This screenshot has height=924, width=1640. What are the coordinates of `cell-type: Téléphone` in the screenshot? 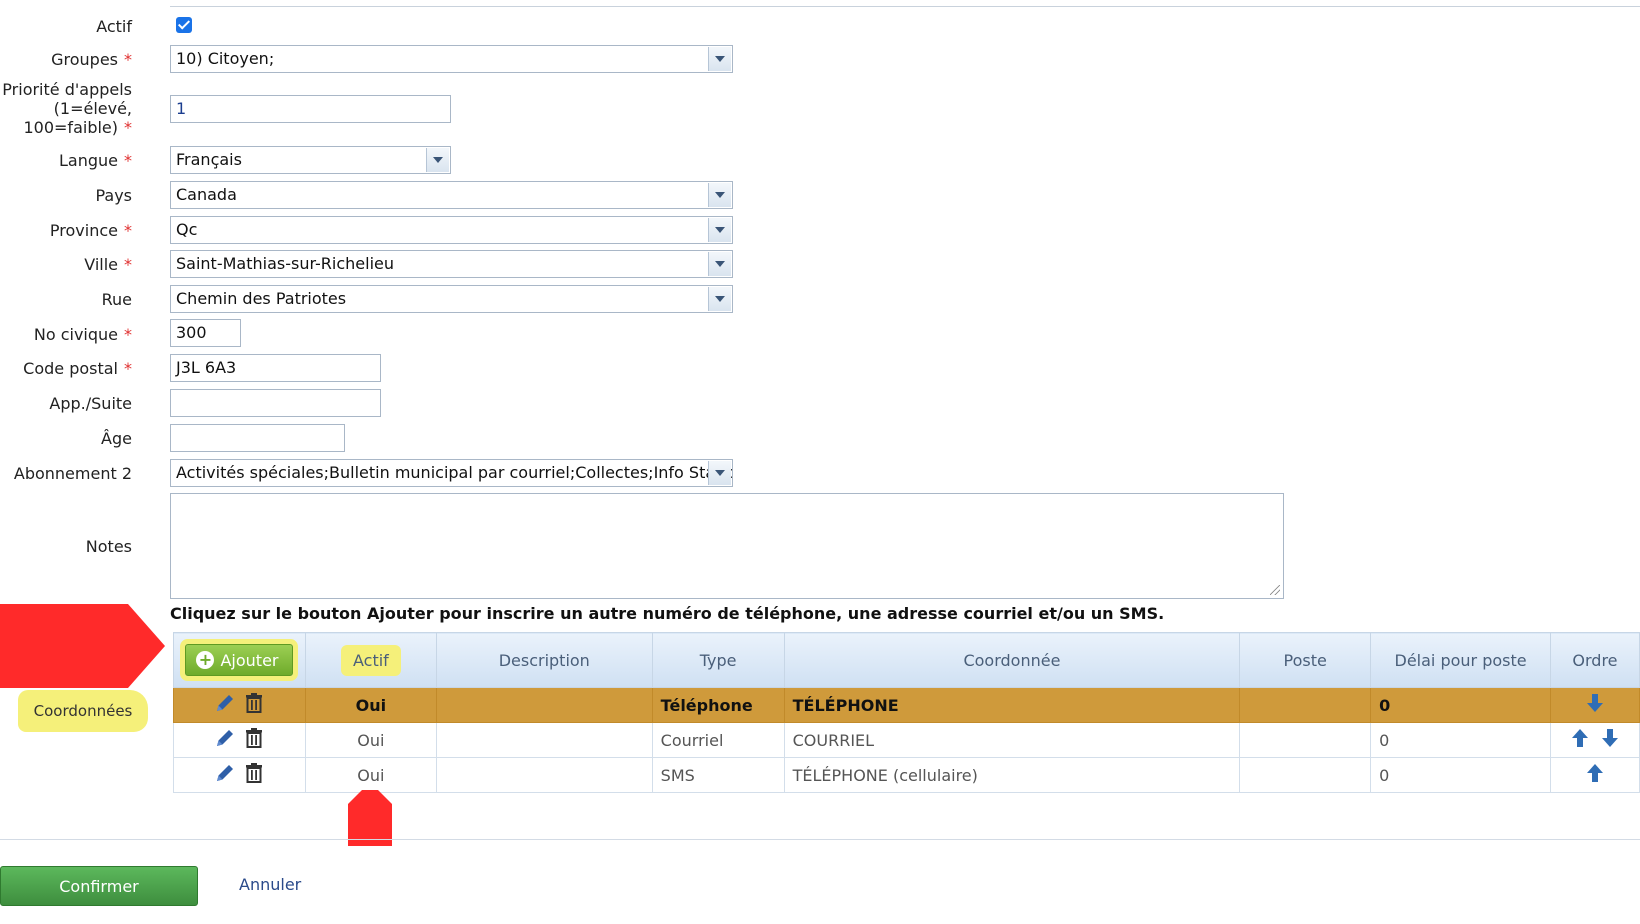 It's located at (718, 705).